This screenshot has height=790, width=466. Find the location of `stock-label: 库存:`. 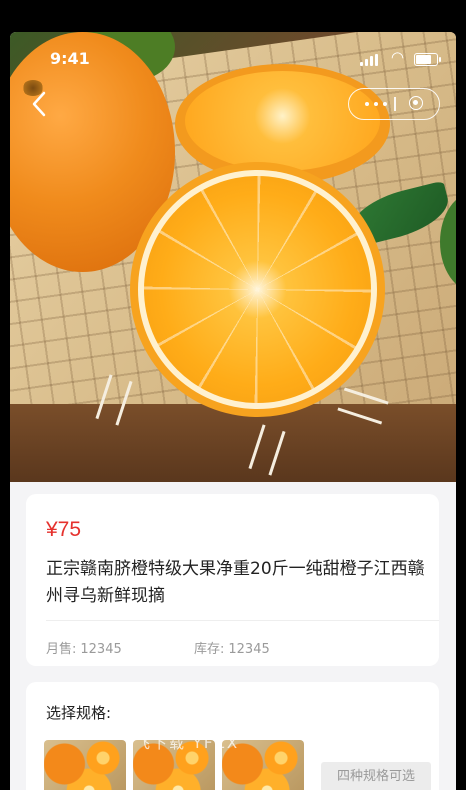

stock-label: 库存: is located at coordinates (209, 649).